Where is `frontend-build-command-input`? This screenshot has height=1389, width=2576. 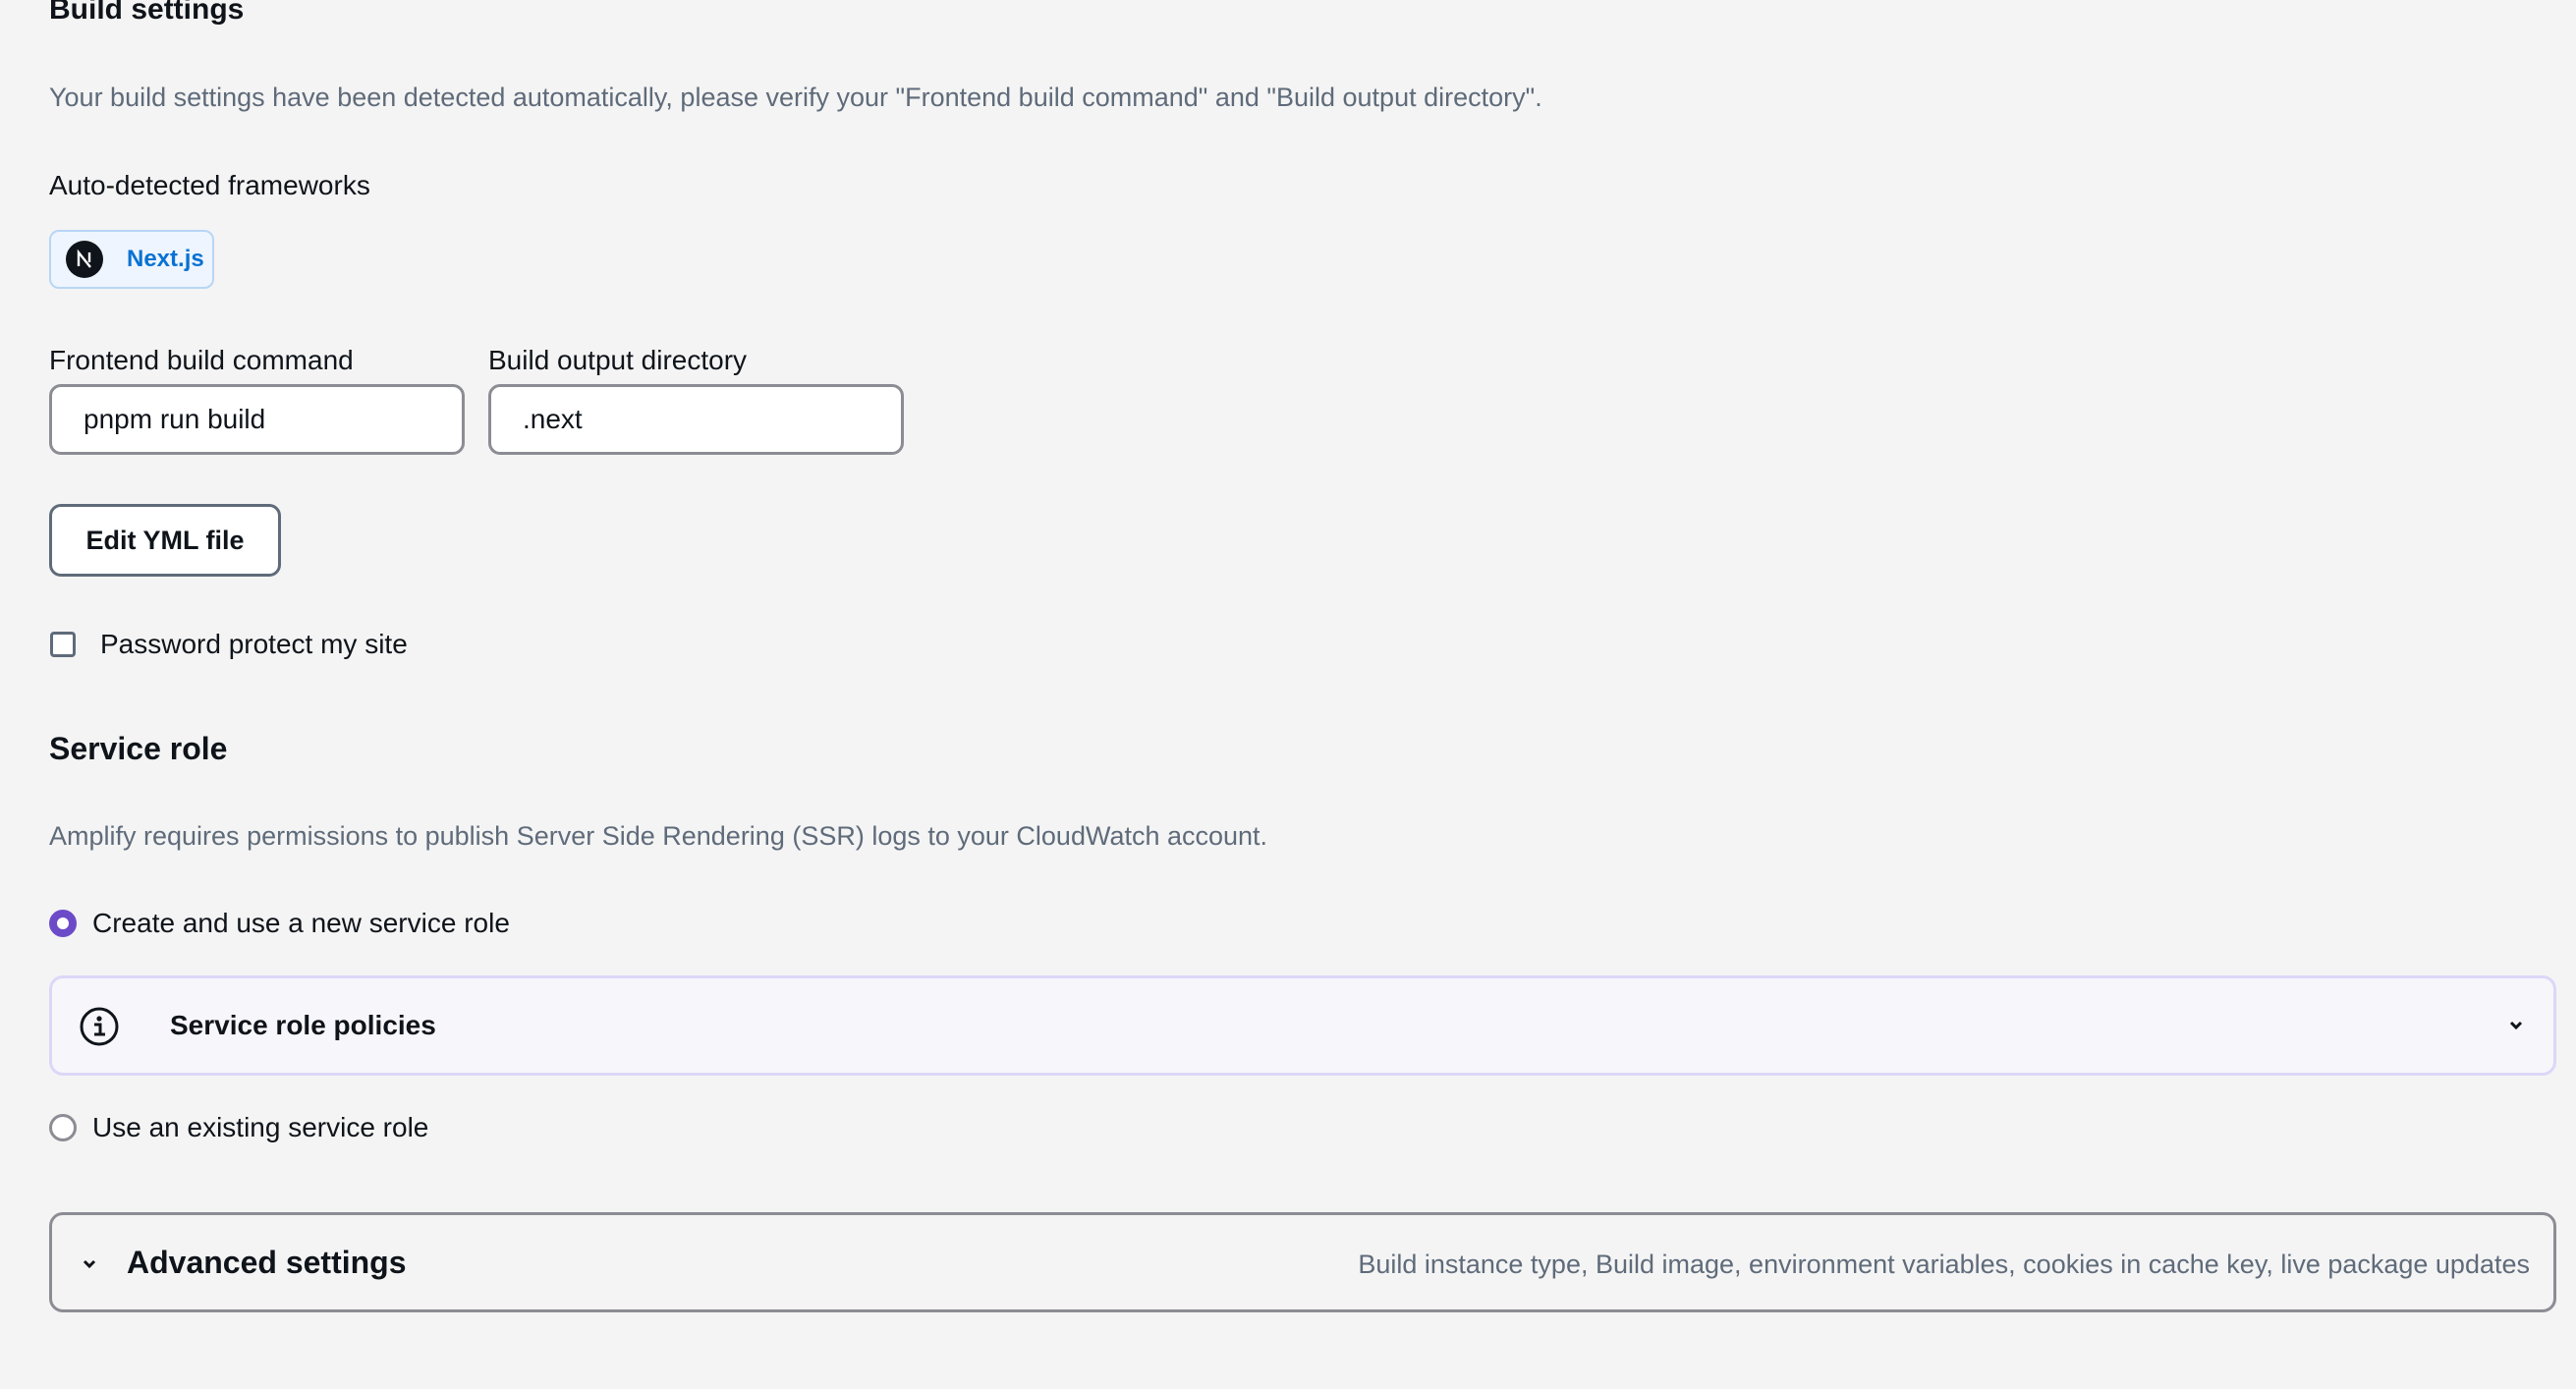 frontend-build-command-input is located at coordinates (257, 419).